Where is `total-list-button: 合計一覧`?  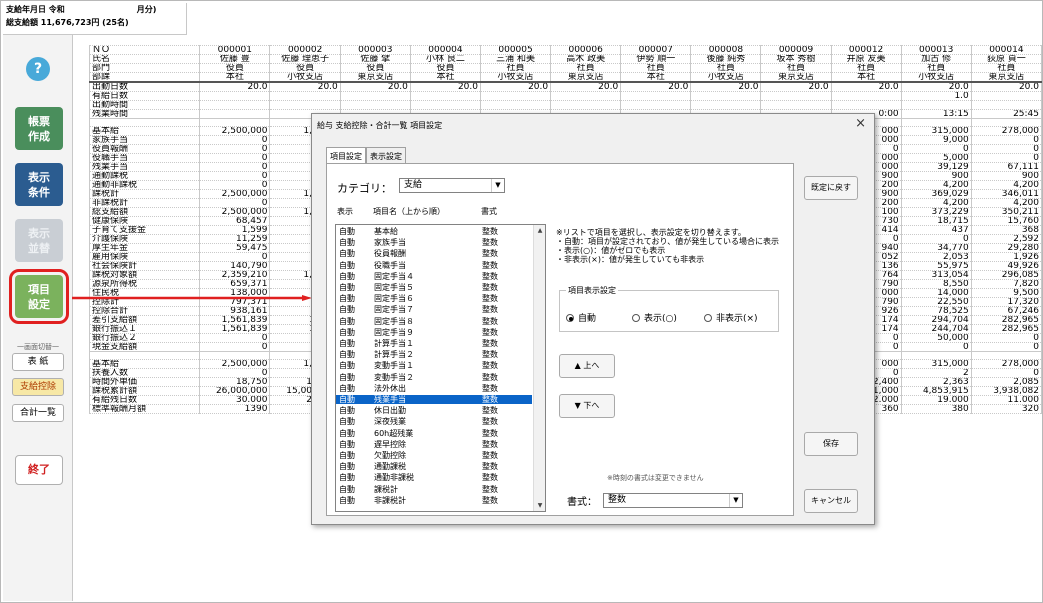 total-list-button: 合計一覧 is located at coordinates (38, 413).